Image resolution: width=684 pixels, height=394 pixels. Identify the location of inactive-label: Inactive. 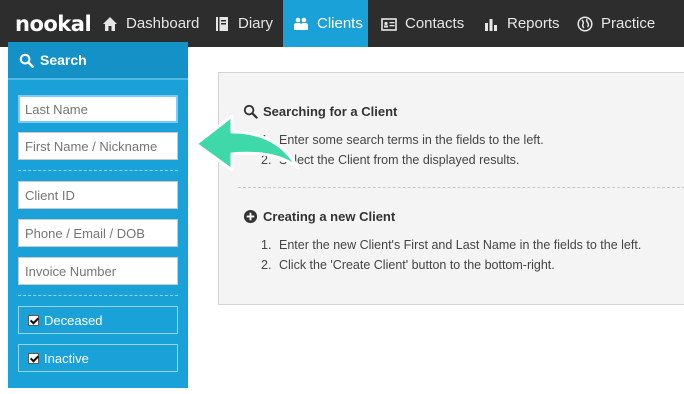
(66, 358).